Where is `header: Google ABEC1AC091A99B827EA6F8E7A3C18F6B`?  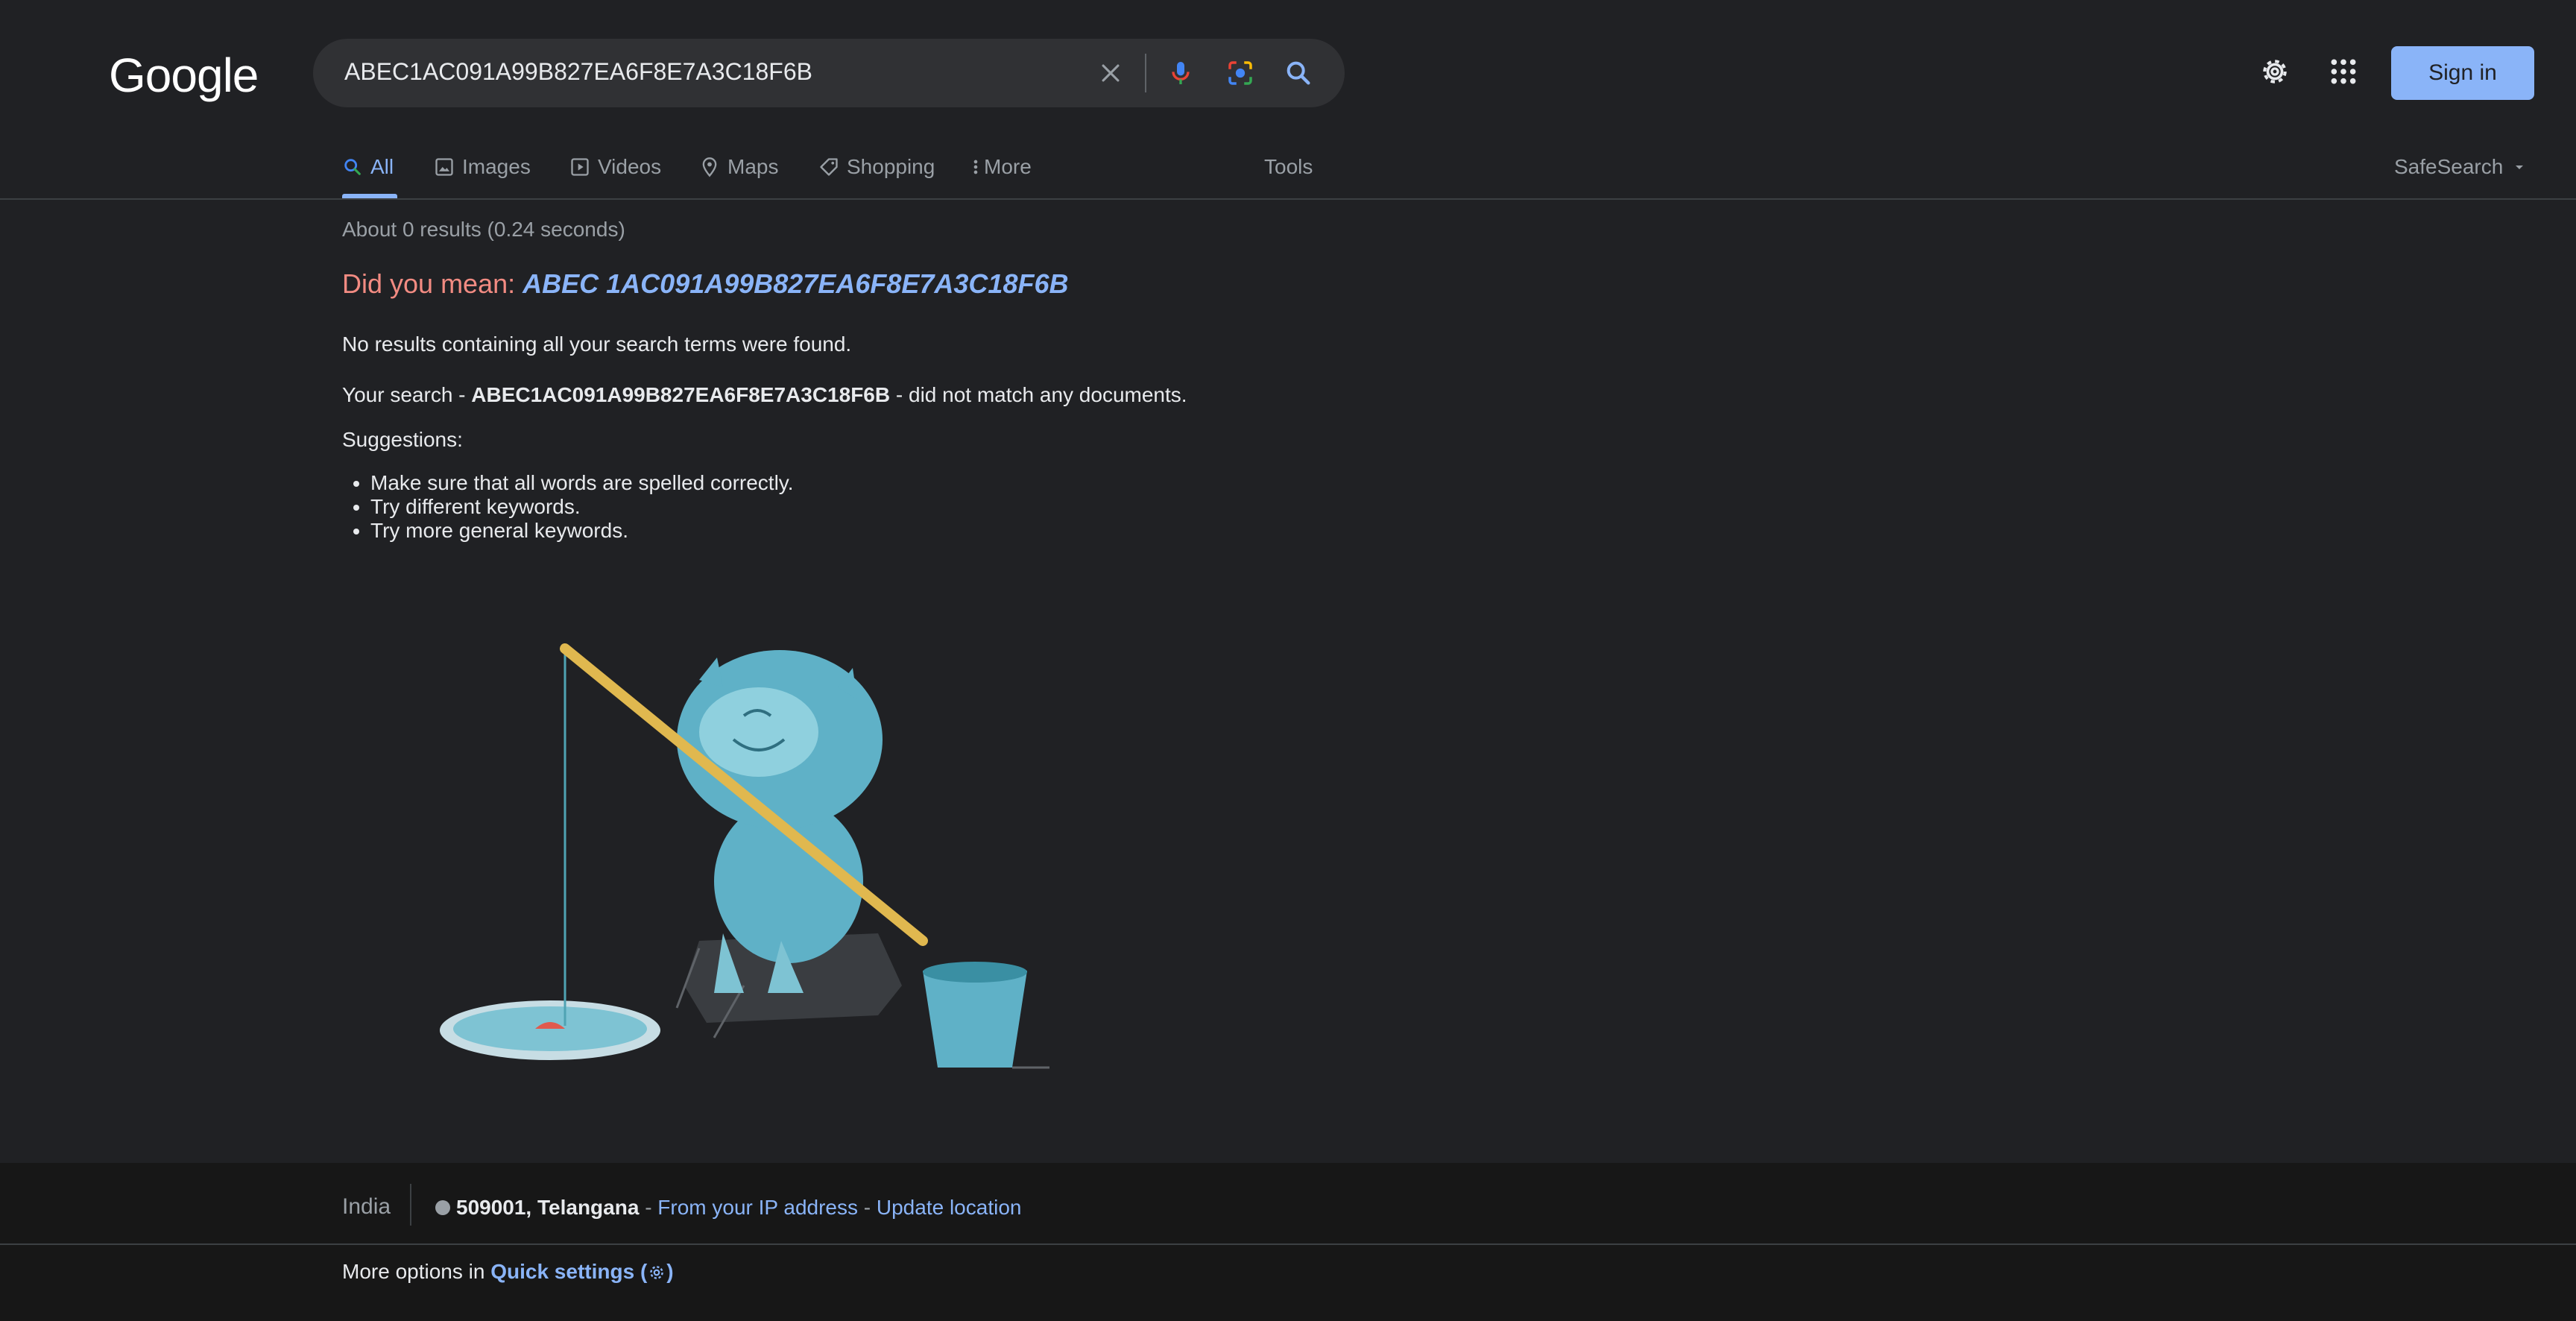 header: Google ABEC1AC091A99B827EA6F8E7A3C18F6B is located at coordinates (1288, 74).